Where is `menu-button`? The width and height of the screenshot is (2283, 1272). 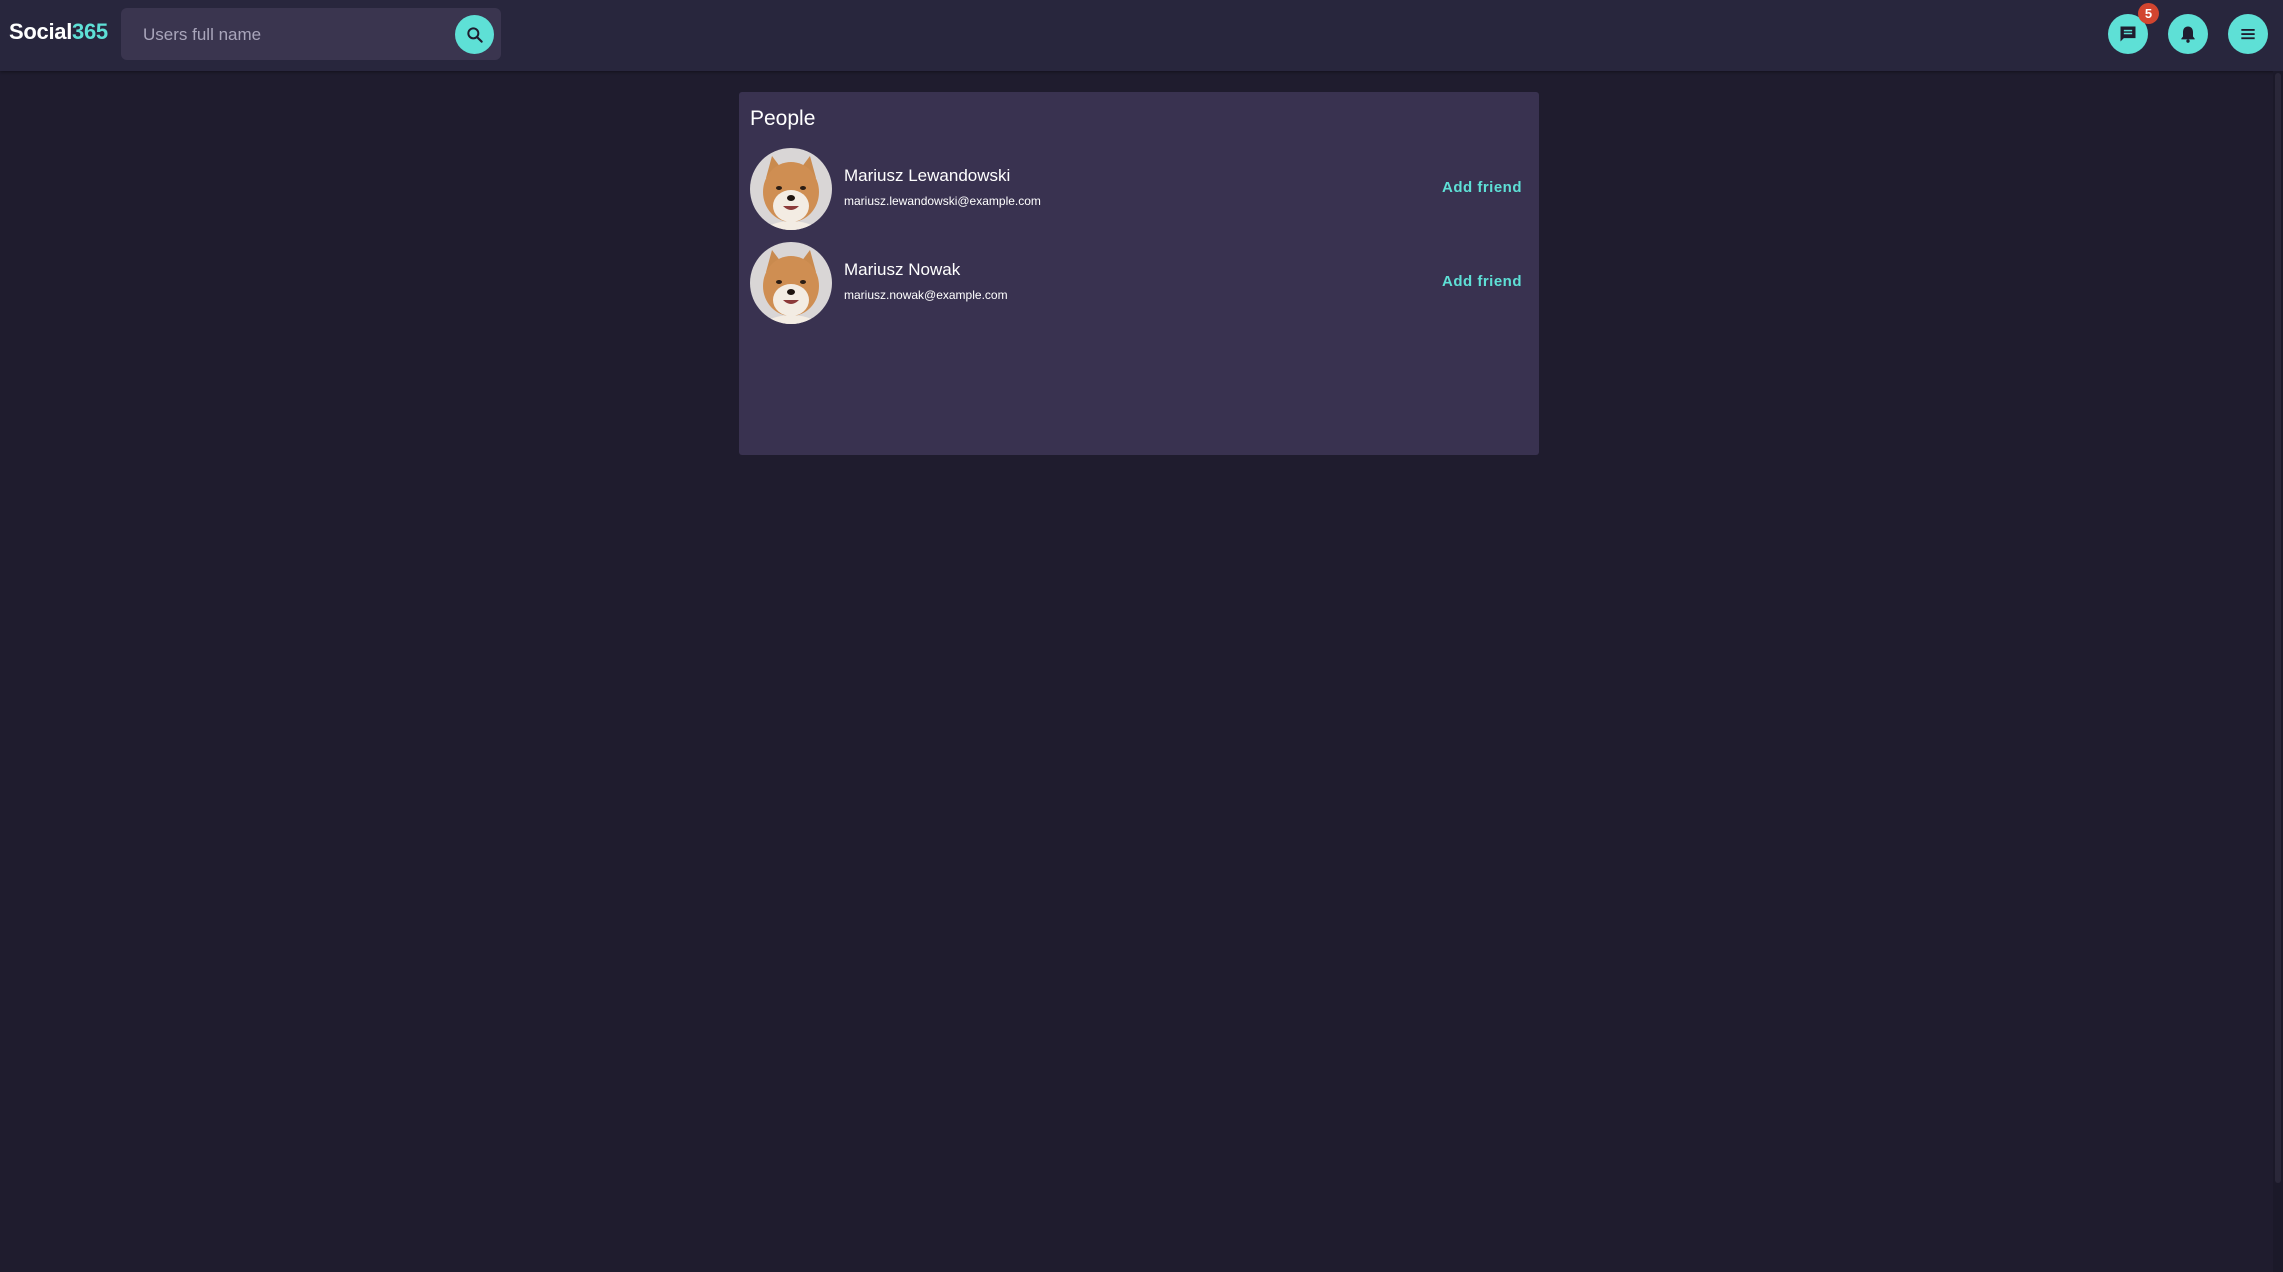
menu-button is located at coordinates (2248, 34).